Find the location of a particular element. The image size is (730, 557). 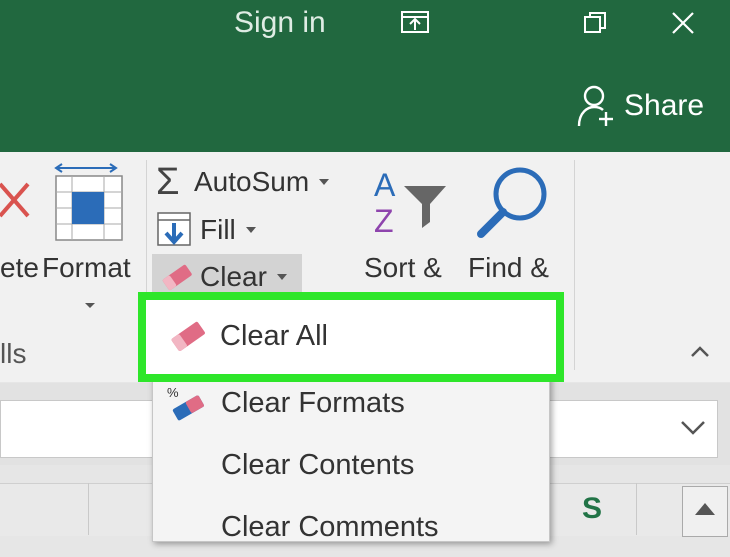

autosum-label: AutoSum is located at coordinates (252, 181).